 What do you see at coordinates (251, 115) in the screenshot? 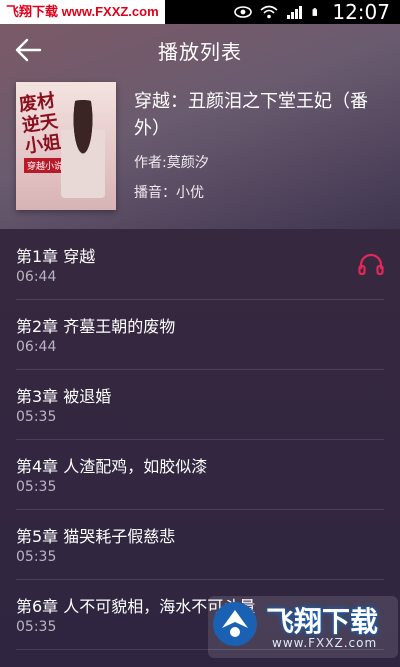
I see `book-title: 穿越：丑颜泪之下堂王妃（番外）` at bounding box center [251, 115].